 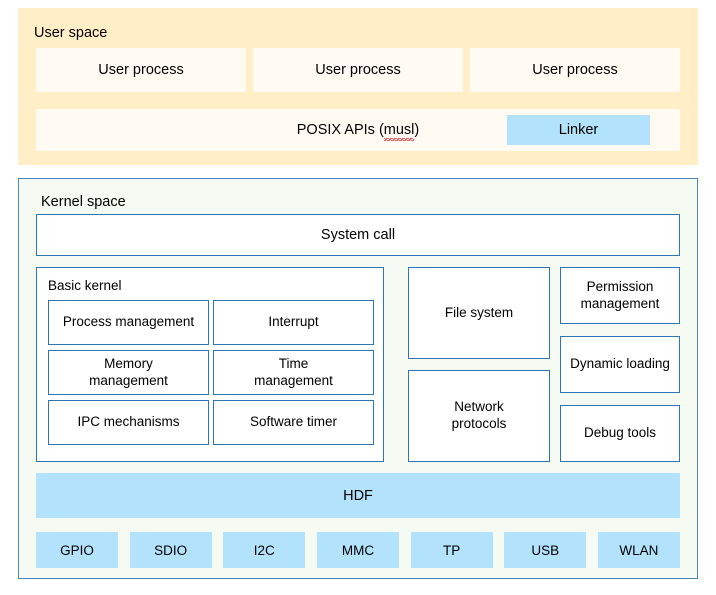 I want to click on driver-box-gpio: GPIO, so click(x=77, y=550).